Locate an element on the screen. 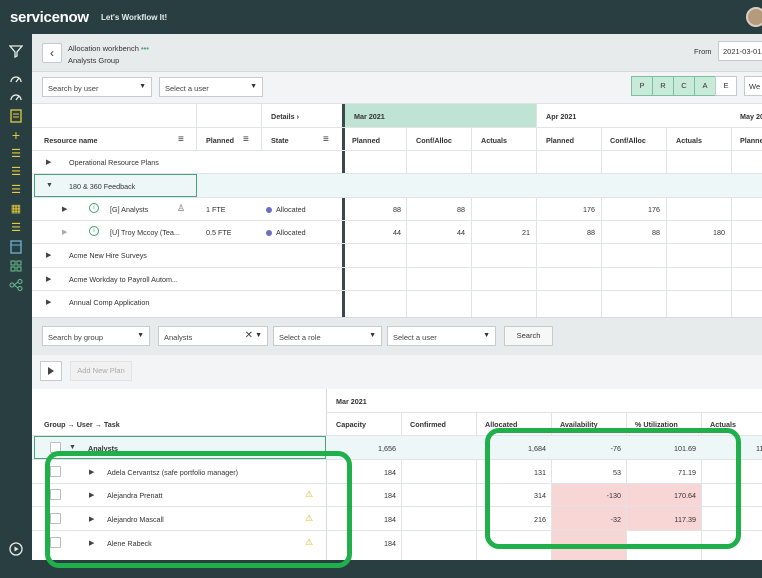 This screenshot has height=578, width=762. dashboard-gauge-icon is located at coordinates (16, 79).